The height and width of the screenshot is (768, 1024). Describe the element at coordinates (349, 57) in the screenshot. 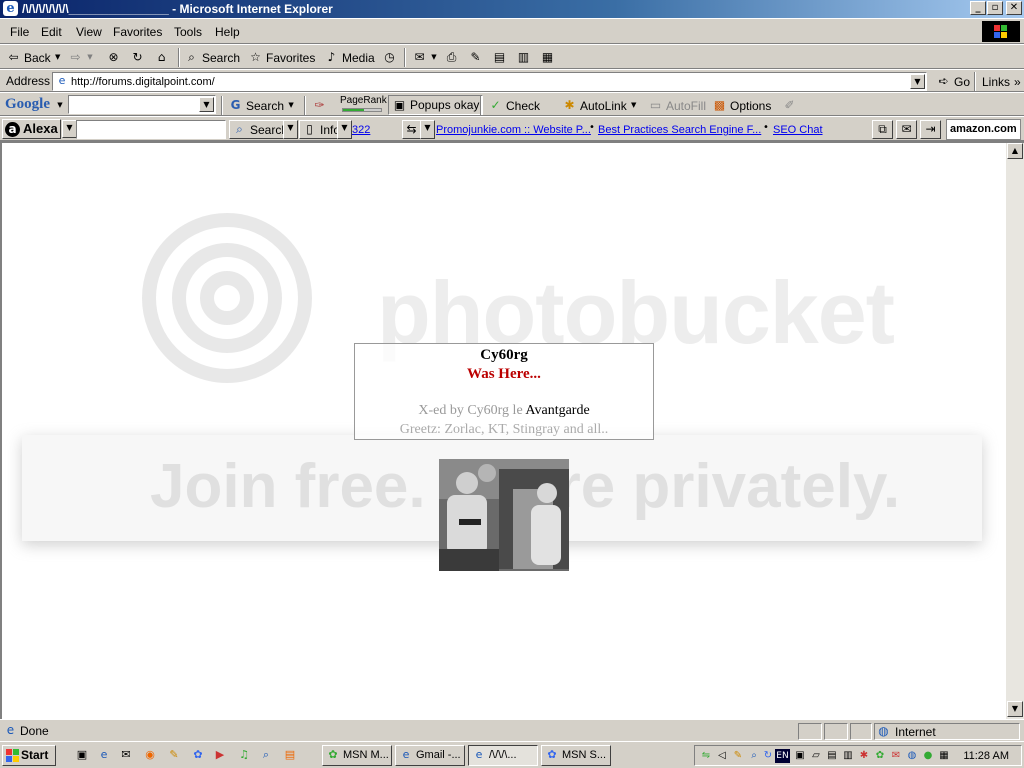

I see `media-button: ♪ Media` at that location.